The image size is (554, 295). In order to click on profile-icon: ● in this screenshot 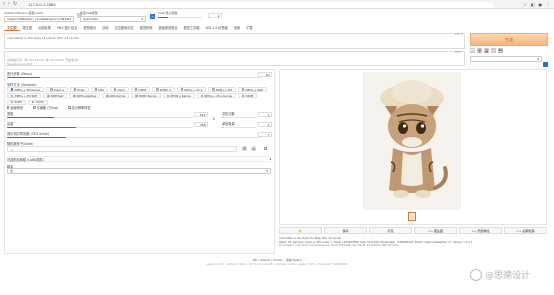, I will do `click(541, 4)`.